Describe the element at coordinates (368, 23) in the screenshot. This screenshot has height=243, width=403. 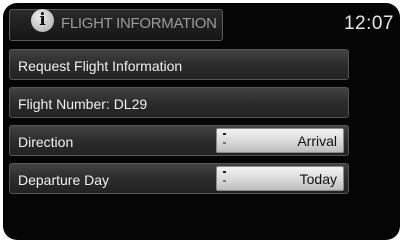
I see `clock: 12:07` at that location.